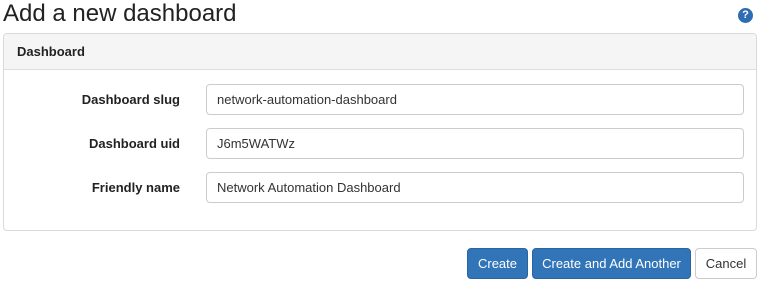 This screenshot has height=284, width=761. I want to click on dashboard-uid-input, so click(475, 143).